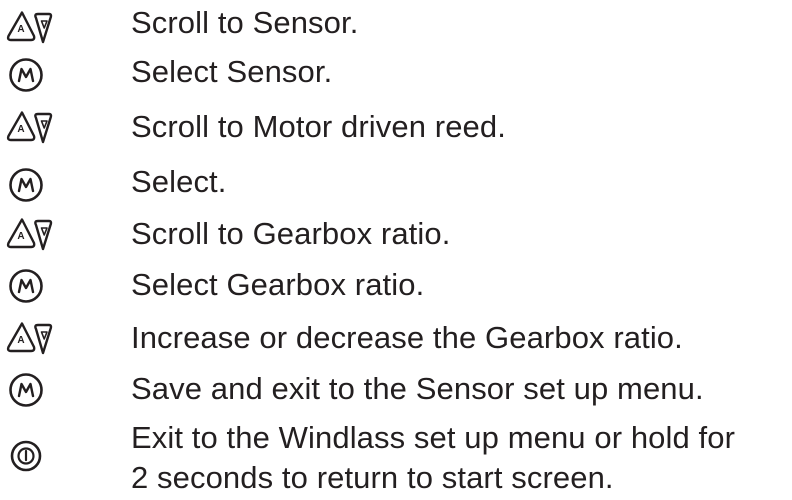 The width and height of the screenshot is (792, 500). I want to click on step-line: Save and exit to the Sensor set up menu., so click(417, 388).